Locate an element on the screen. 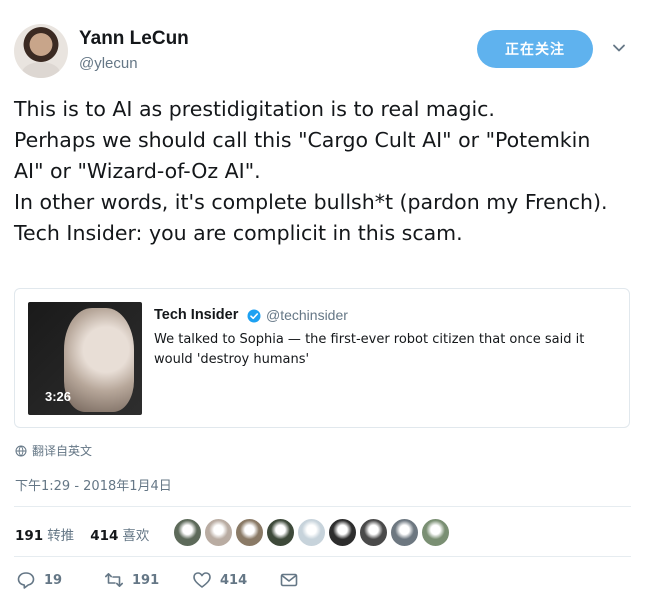 This screenshot has height=608, width=649. chevron-down-icon is located at coordinates (619, 48).